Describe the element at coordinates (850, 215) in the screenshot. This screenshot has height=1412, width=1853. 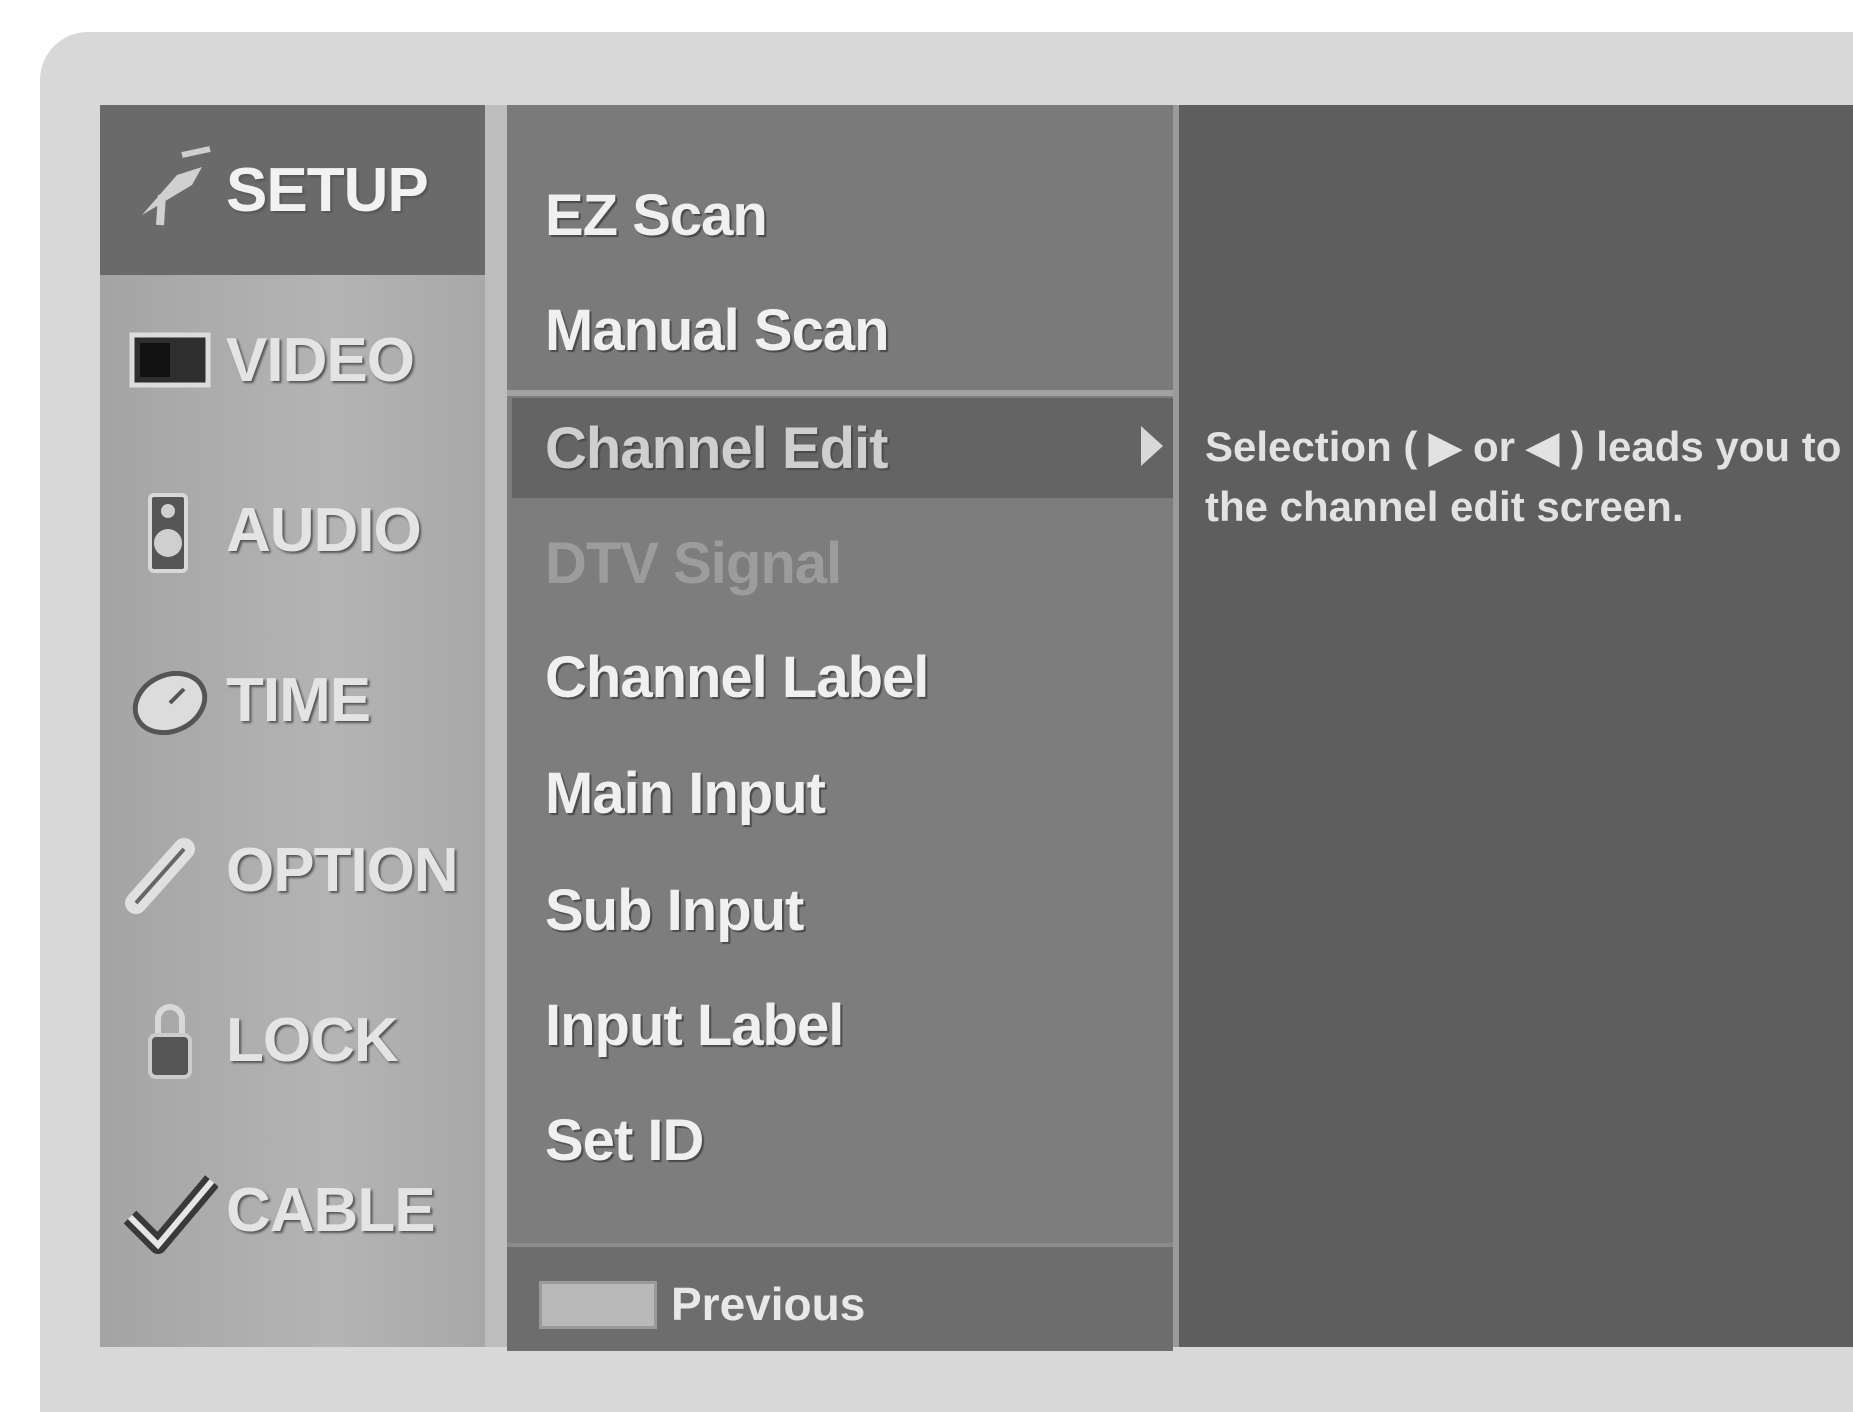
I see `menu-item-ez-scan: EZ Scan` at that location.